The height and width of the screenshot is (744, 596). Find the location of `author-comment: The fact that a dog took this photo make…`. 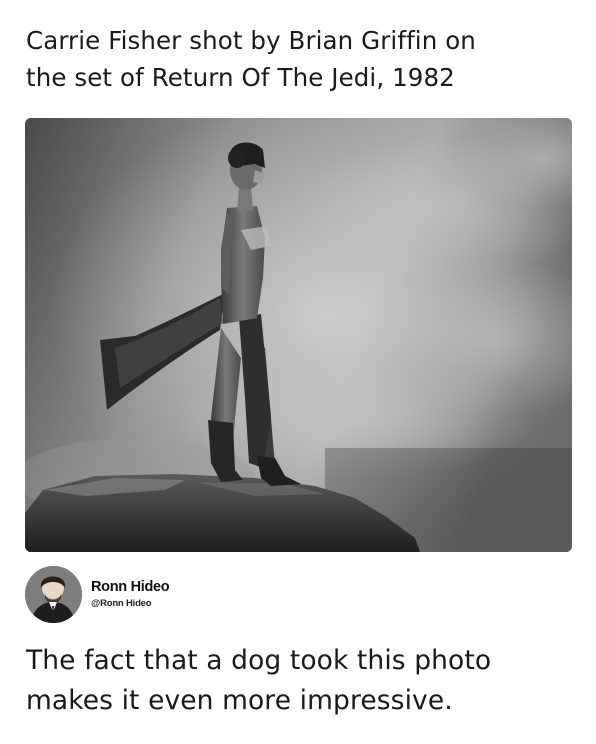

author-comment: The fact that a dog took this photo make… is located at coordinates (306, 681).